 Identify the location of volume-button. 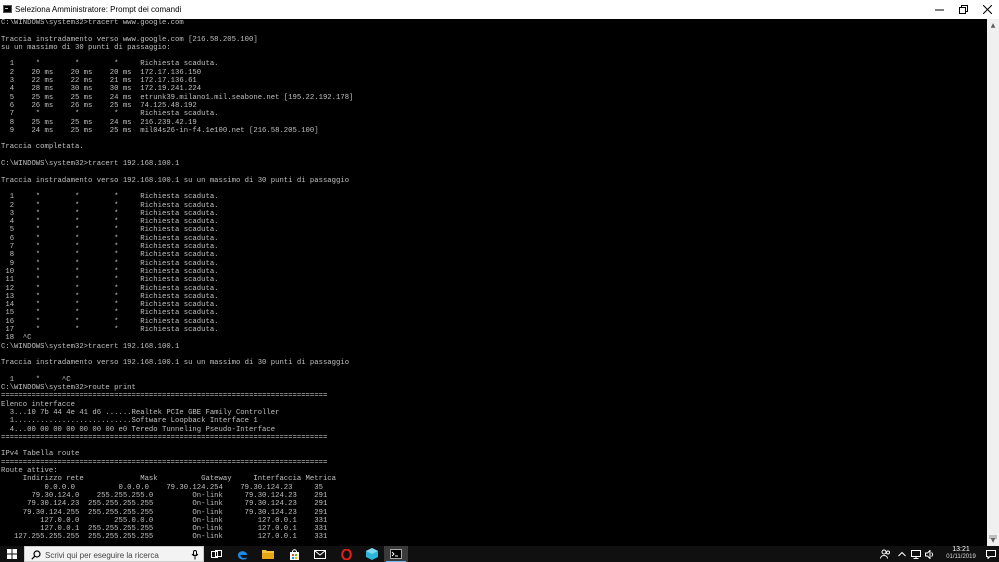
(930, 554).